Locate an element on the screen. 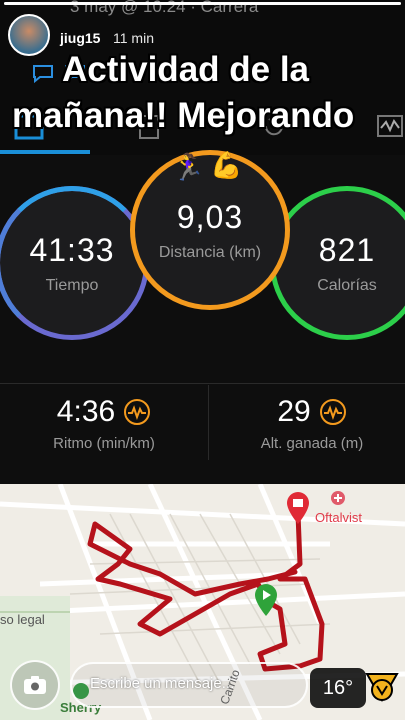  elevation-value: 29 is located at coordinates (294, 411).